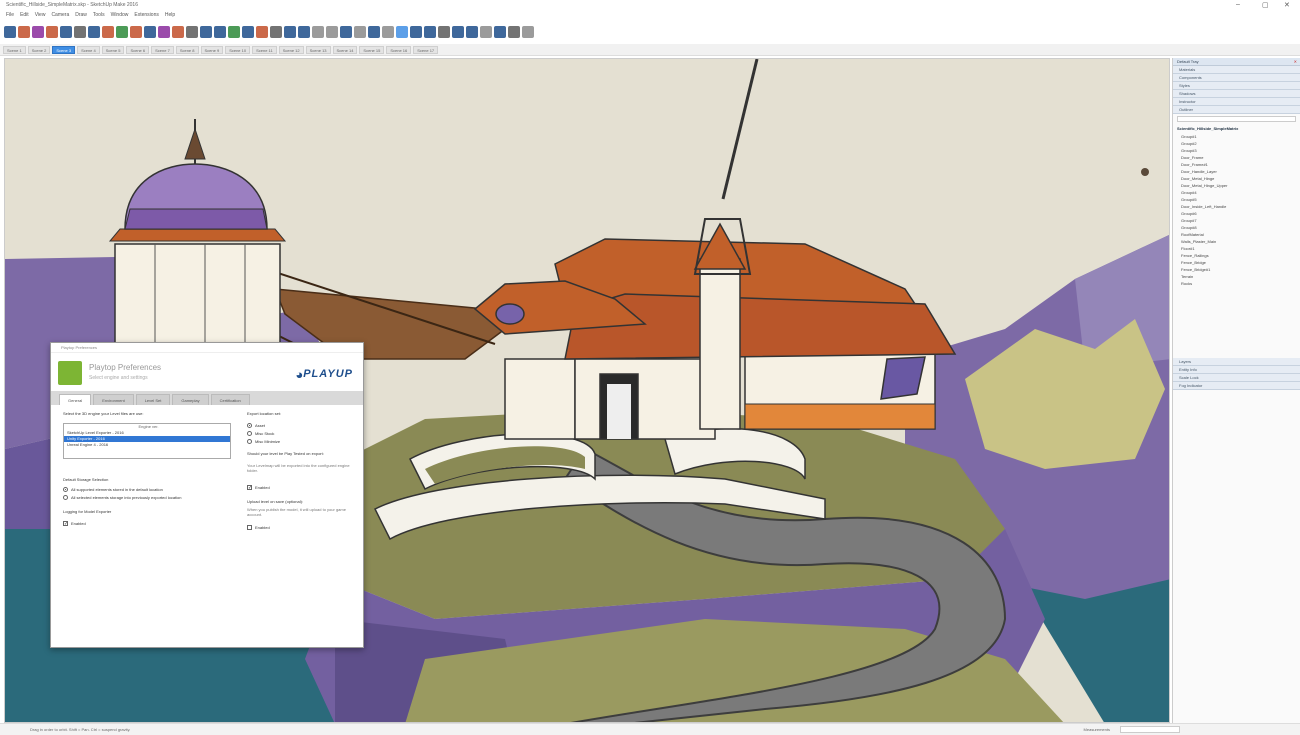  What do you see at coordinates (1236, 199) in the screenshot?
I see `outliner-item: Group#5` at bounding box center [1236, 199].